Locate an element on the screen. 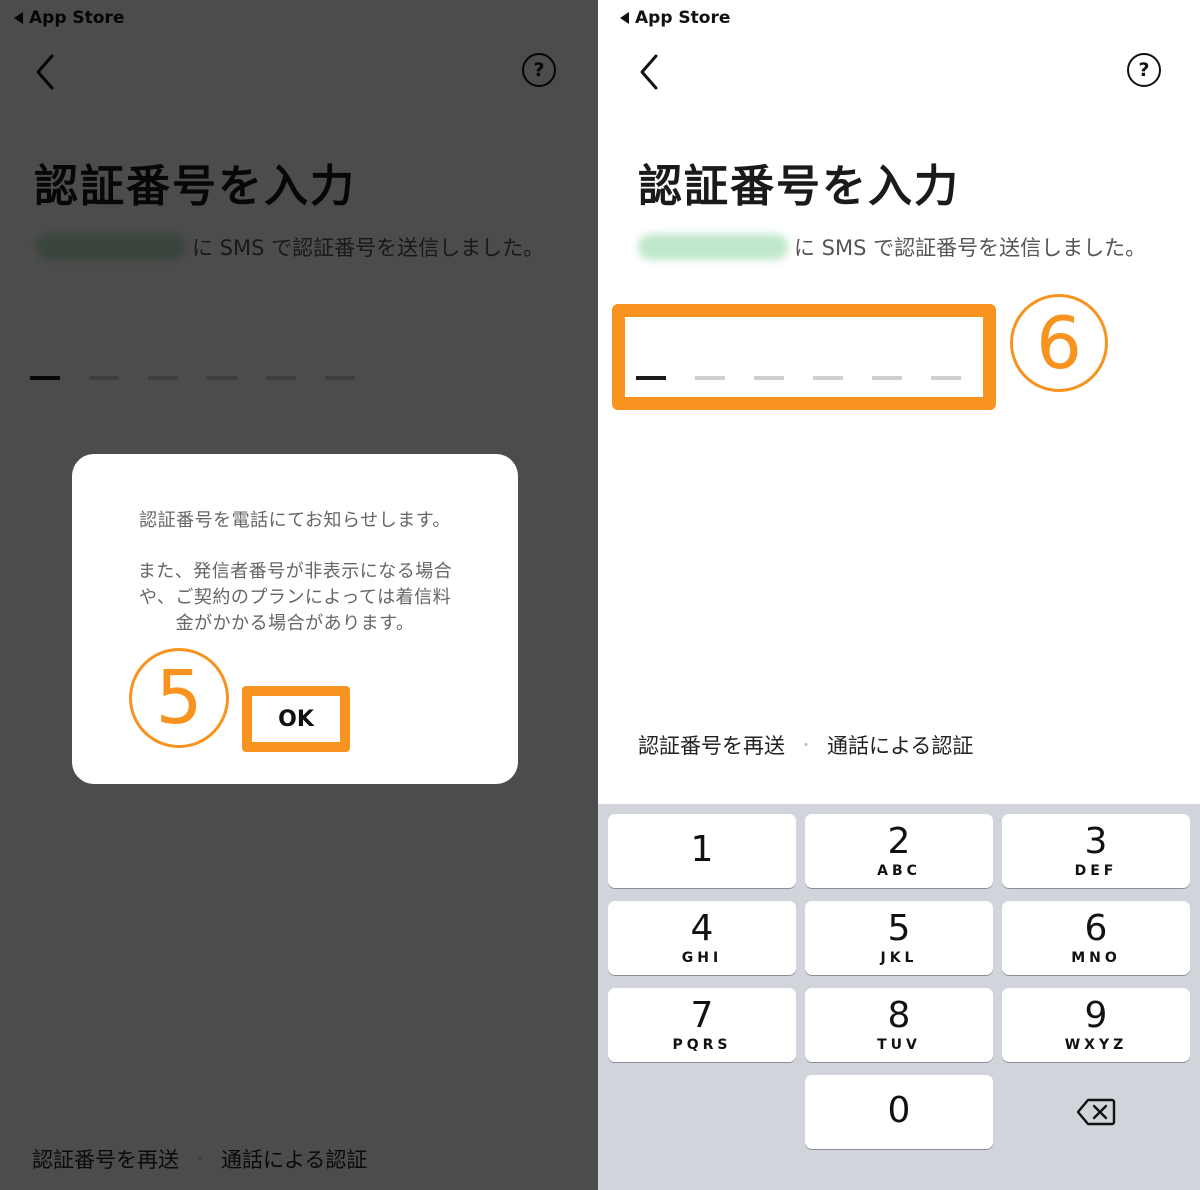 This screenshot has height=1190, width=1200. dialog-message-line: 金がかかる場合があります。 is located at coordinates (295, 623).